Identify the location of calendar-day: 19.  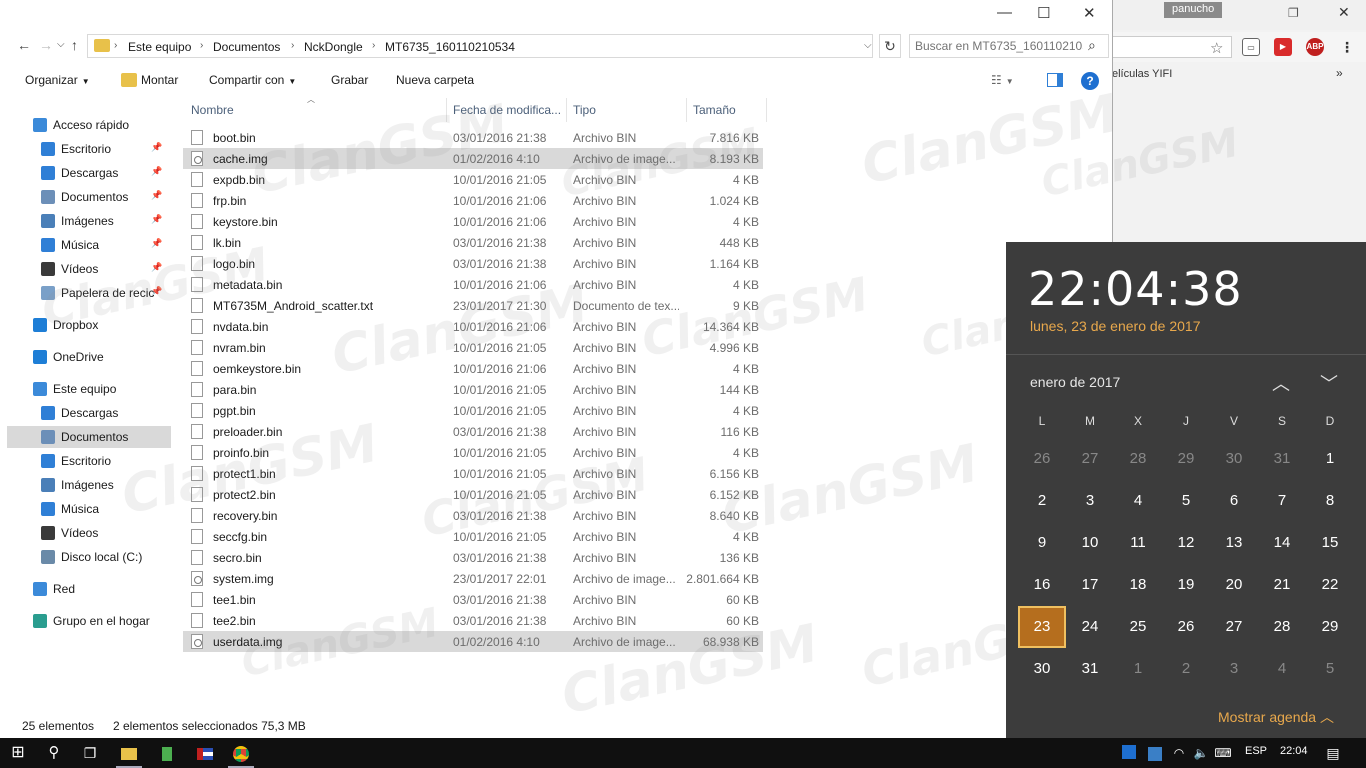
(1186, 585).